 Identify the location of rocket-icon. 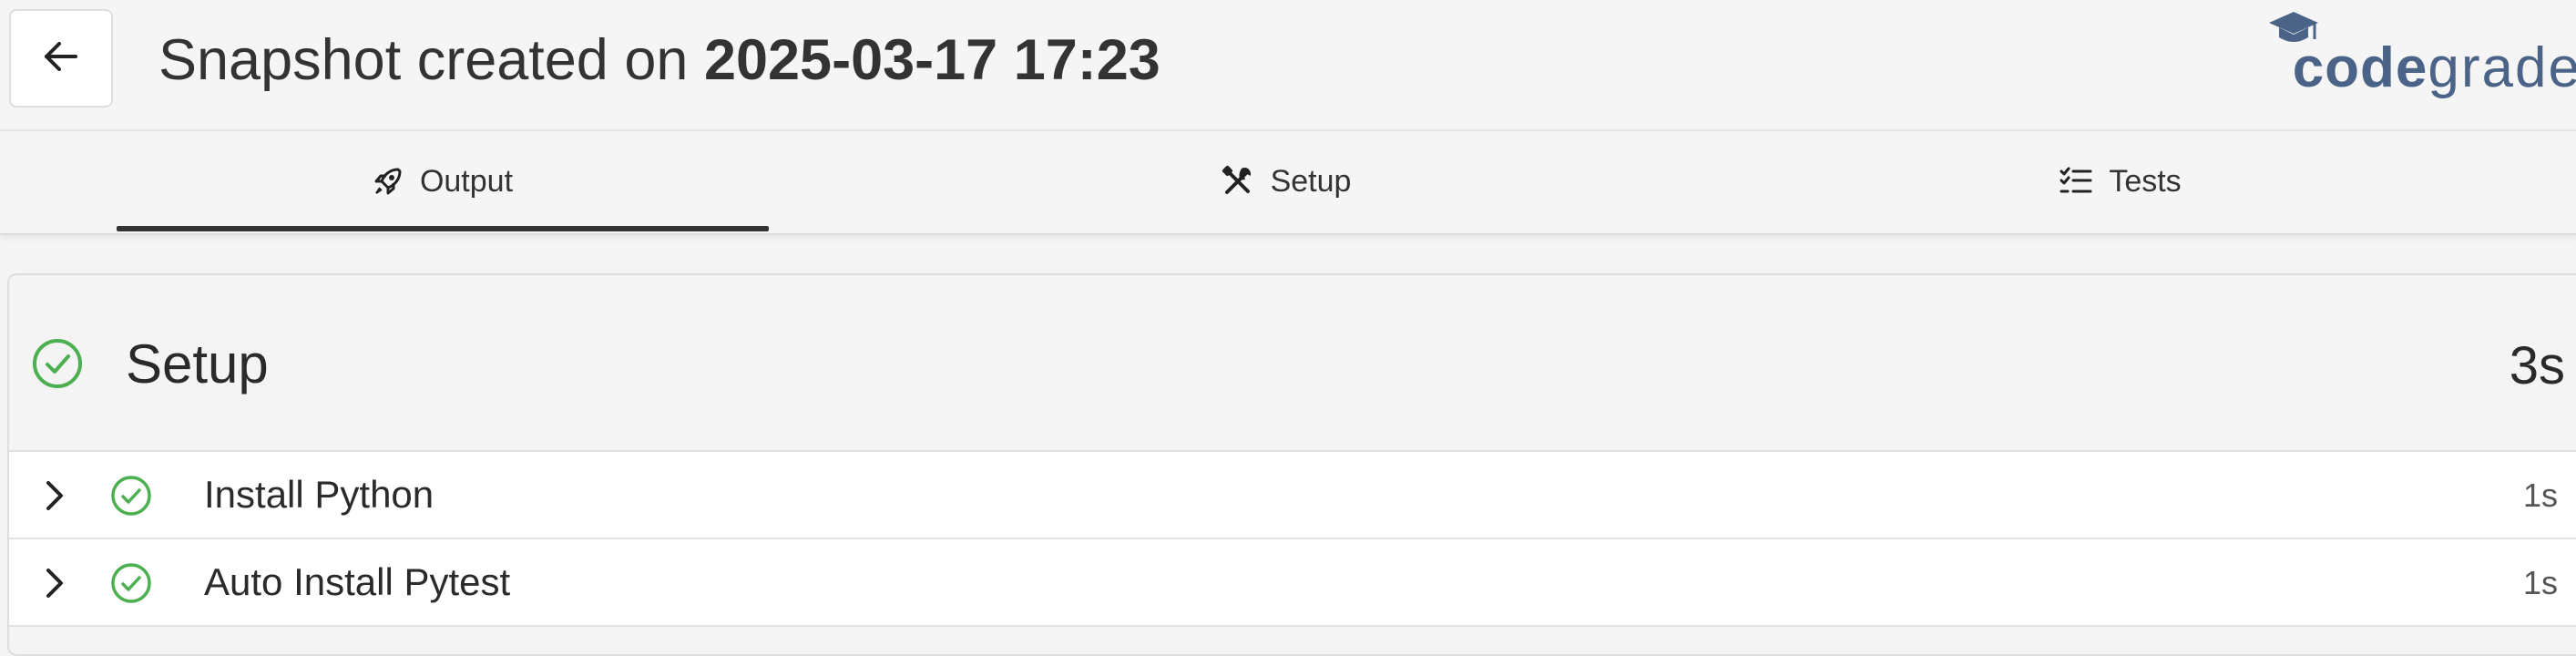
(388, 181).